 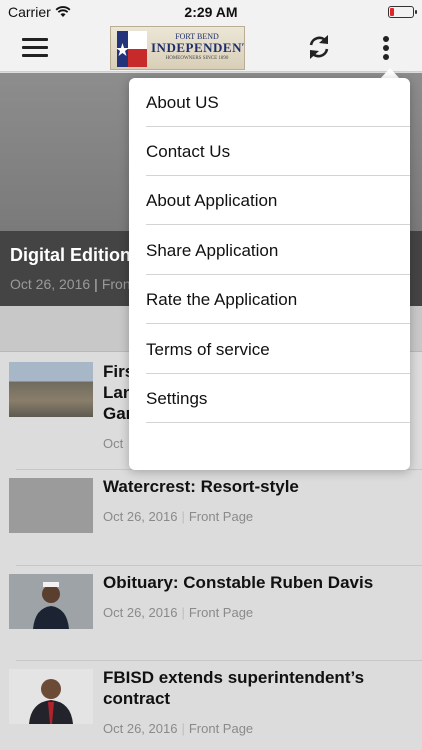 What do you see at coordinates (278, 102) in the screenshot?
I see `menu-item-about-us: About US` at bounding box center [278, 102].